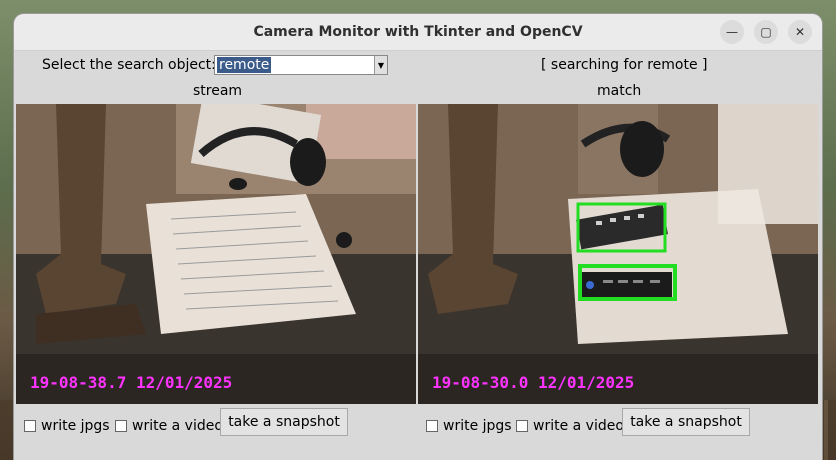  I want to click on minimize-button: —, so click(732, 32).